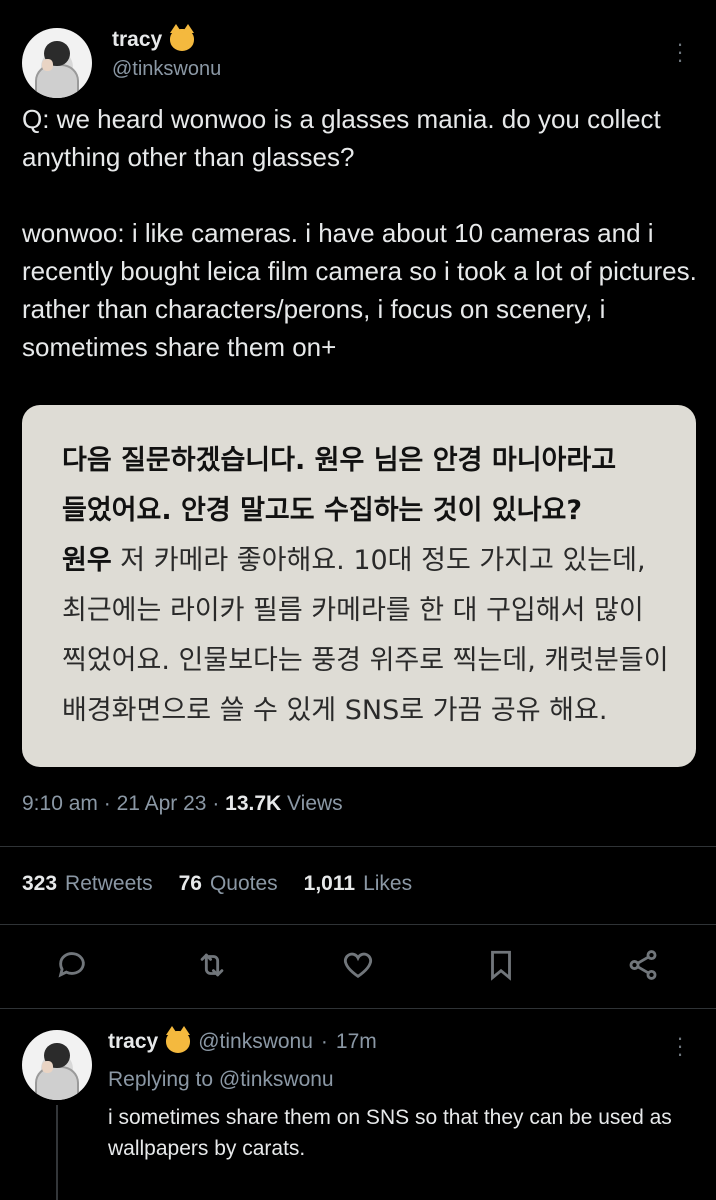 The width and height of the screenshot is (716, 1200). I want to click on reply-icon, so click(72, 965).